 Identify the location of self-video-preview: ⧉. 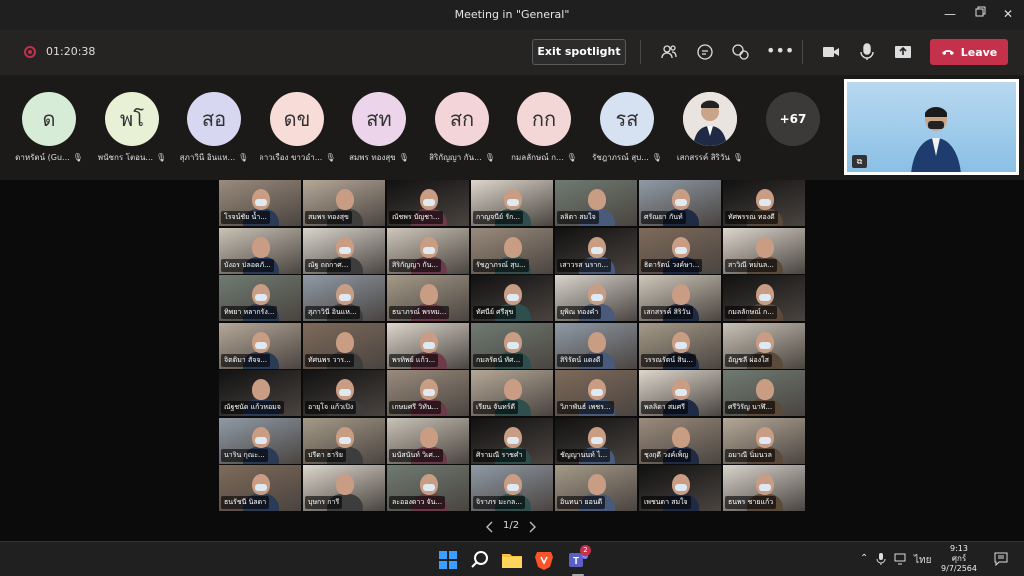
(931, 127).